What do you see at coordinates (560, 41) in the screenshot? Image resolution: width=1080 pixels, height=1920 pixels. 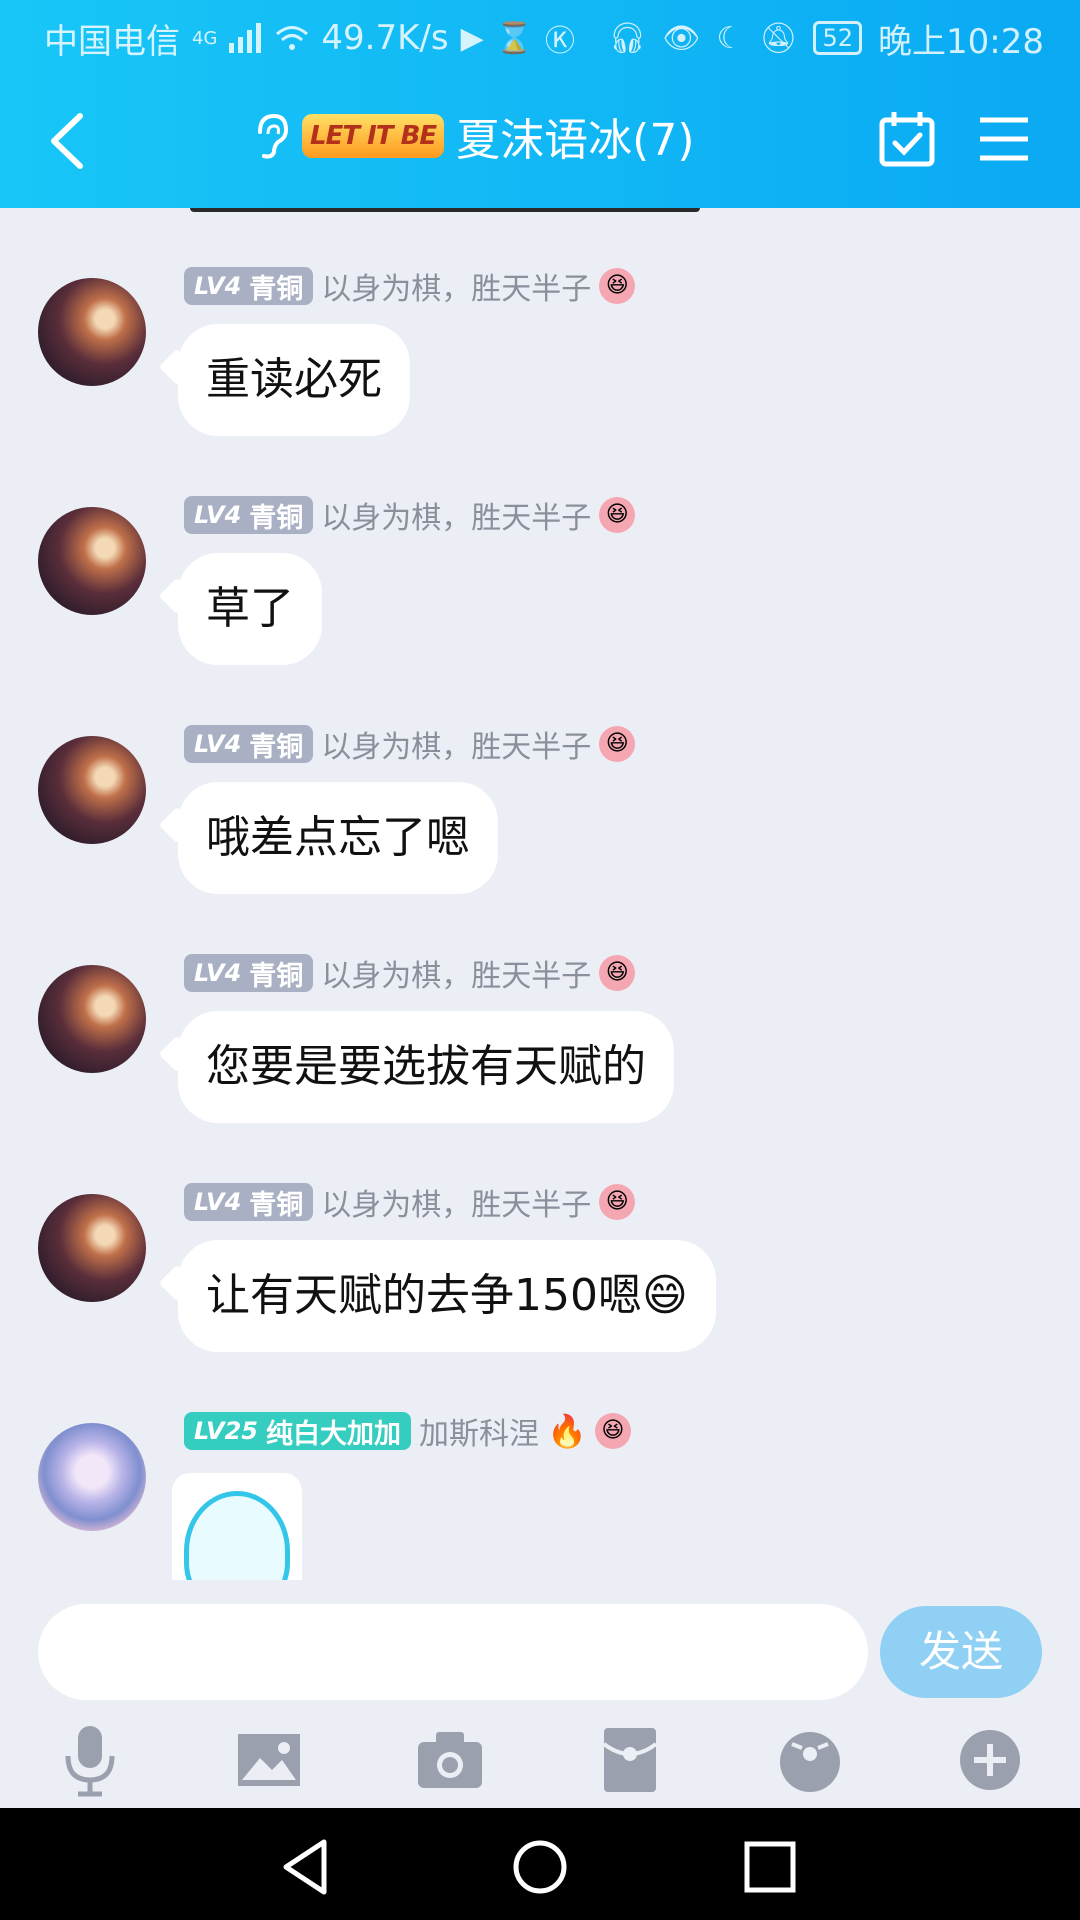 I see `k-app-icon: Ⓚ` at bounding box center [560, 41].